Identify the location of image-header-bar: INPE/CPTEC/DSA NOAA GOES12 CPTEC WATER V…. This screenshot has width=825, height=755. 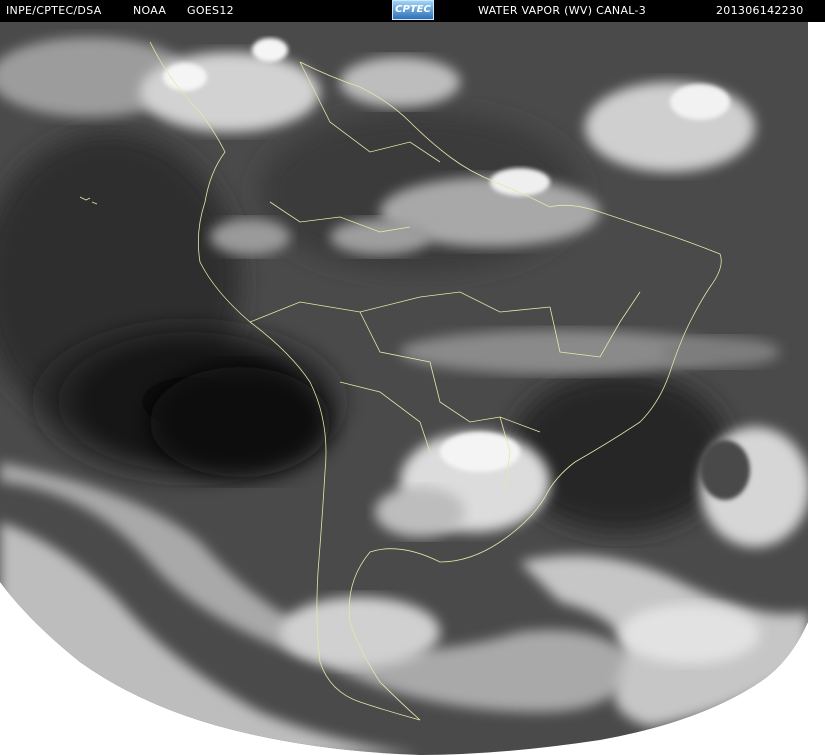
(412, 11).